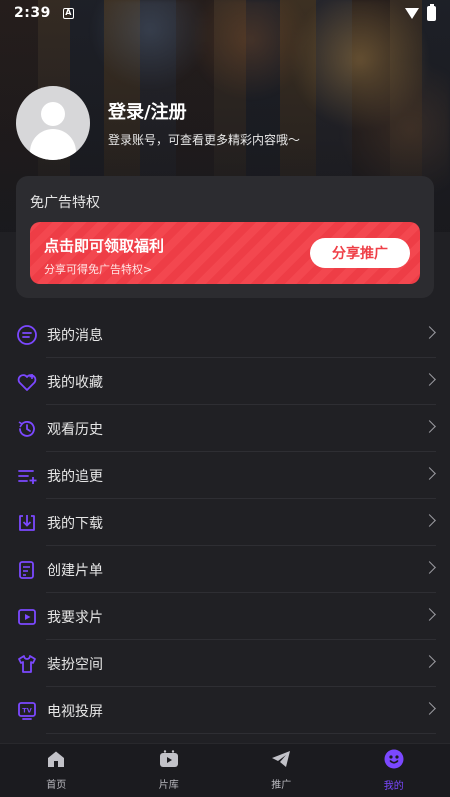 This screenshot has width=450, height=797. I want to click on menu-label: 创建片单, so click(75, 570).